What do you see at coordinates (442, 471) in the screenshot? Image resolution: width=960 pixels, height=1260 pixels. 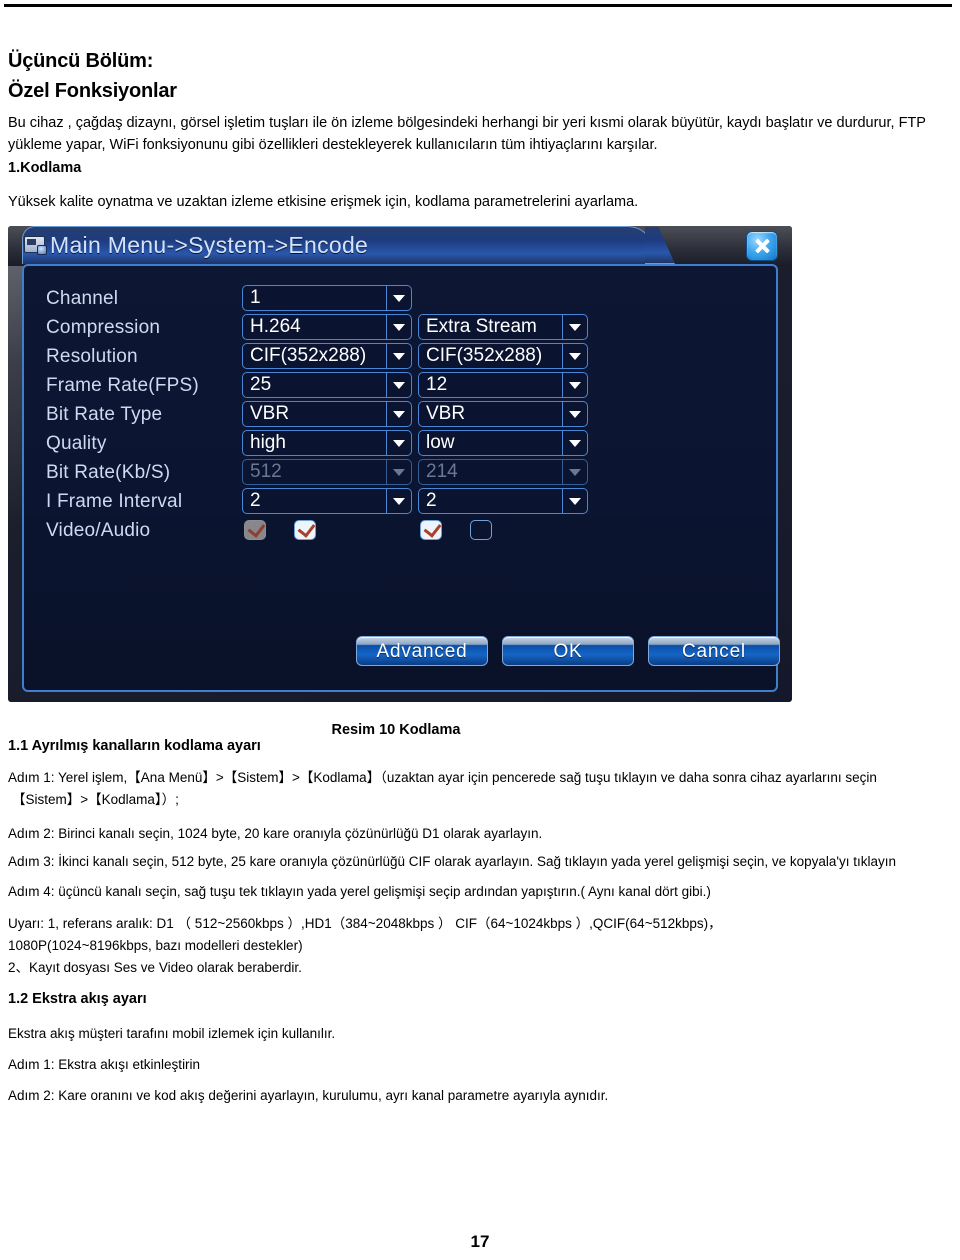 I see `bit-rate-extra-value: 214` at bounding box center [442, 471].